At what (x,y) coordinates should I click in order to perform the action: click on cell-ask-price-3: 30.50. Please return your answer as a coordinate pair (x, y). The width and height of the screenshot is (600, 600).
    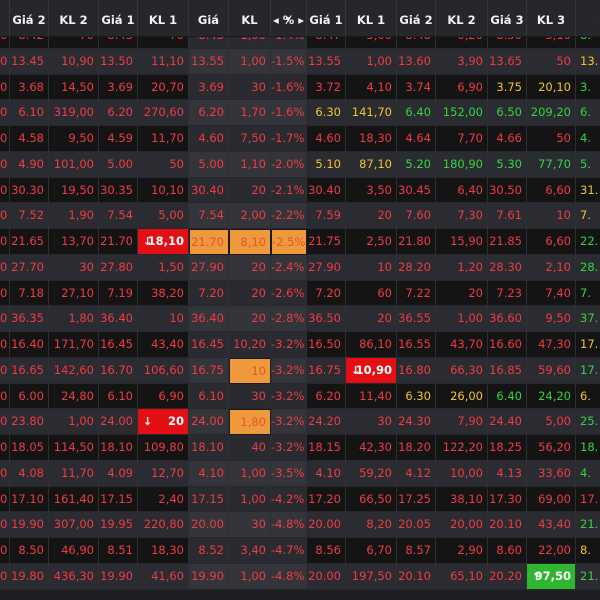
    Looking at the image, I should click on (507, 190).